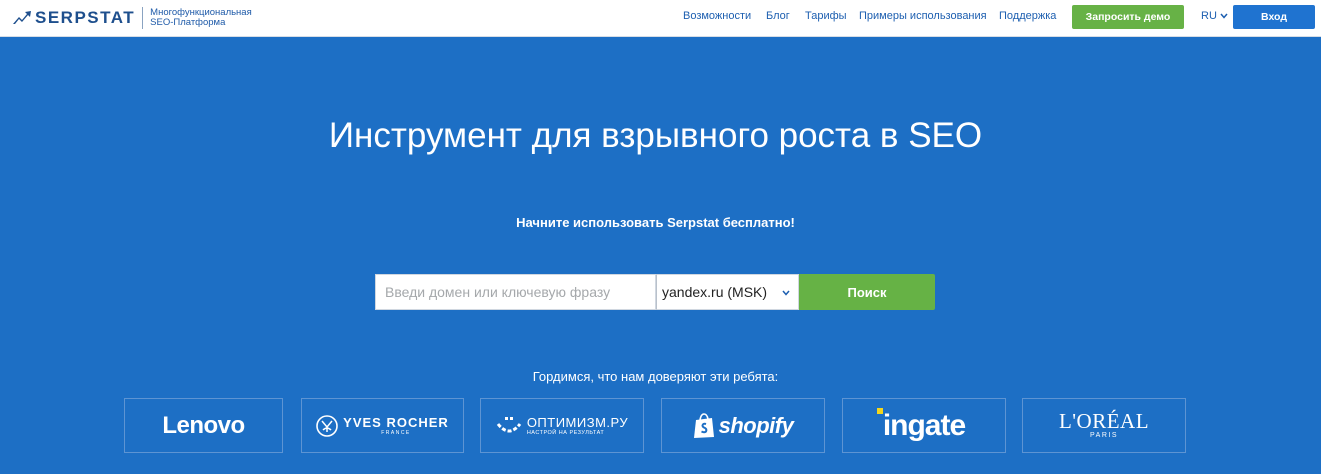 The height and width of the screenshot is (474, 1321). I want to click on request-demo-button: Запросить демо, so click(1128, 17).